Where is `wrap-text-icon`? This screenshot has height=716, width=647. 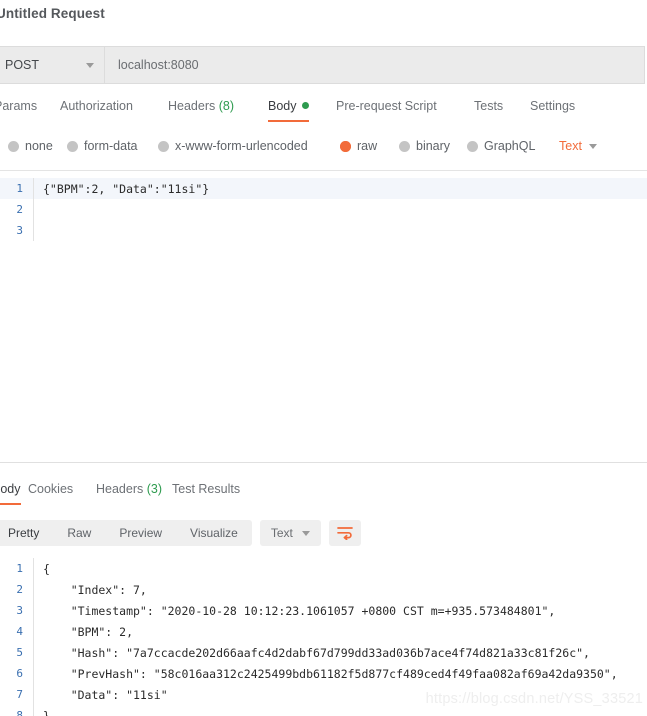 wrap-text-icon is located at coordinates (345, 533).